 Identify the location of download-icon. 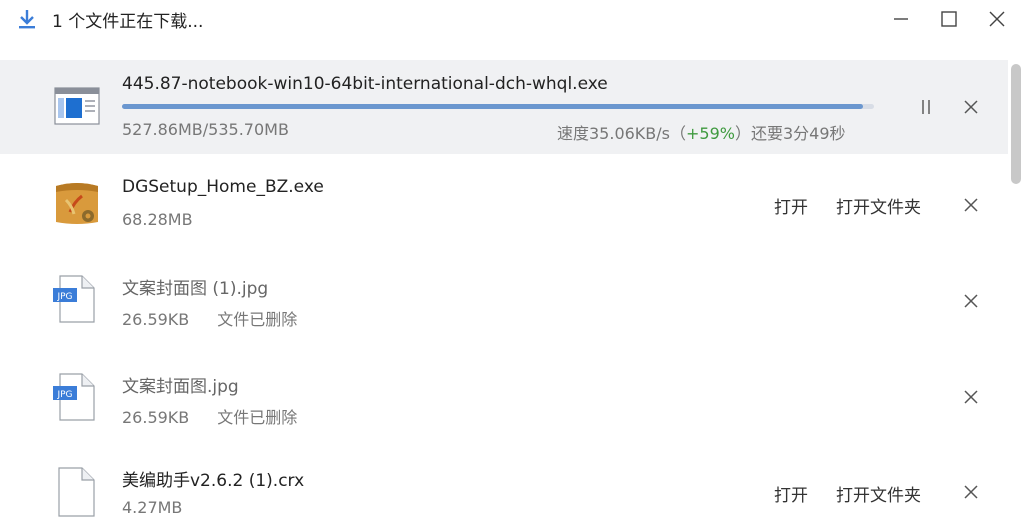
(27, 19).